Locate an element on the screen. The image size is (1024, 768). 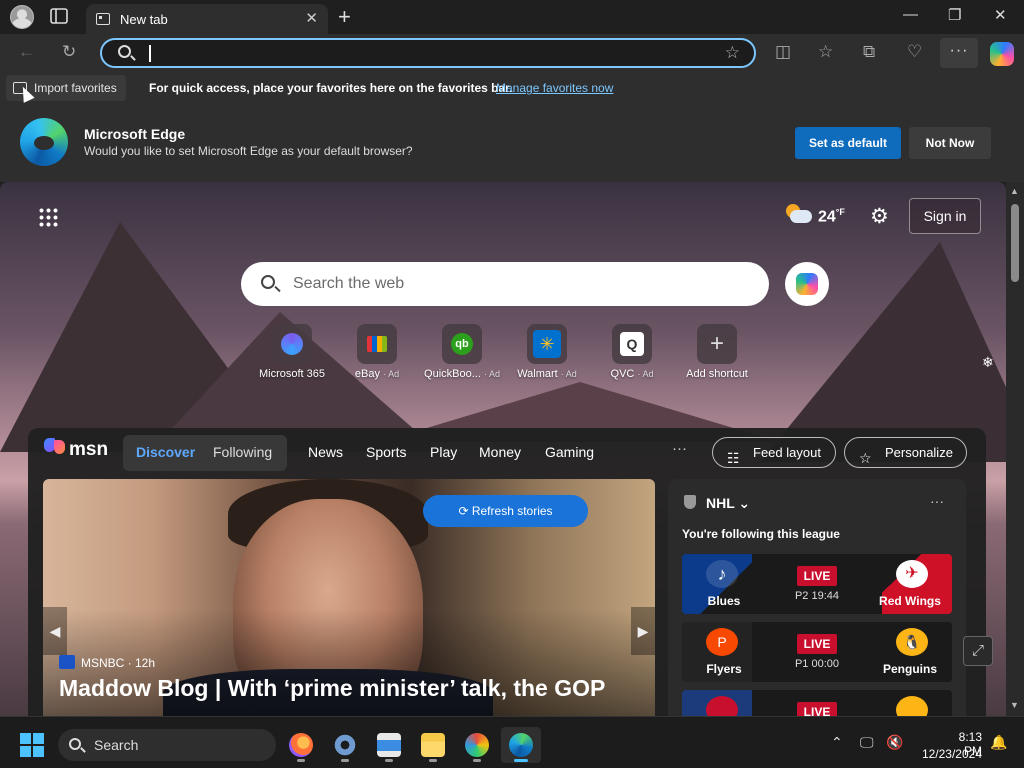
weather-cloudy-icon is located at coordinates (799, 214).